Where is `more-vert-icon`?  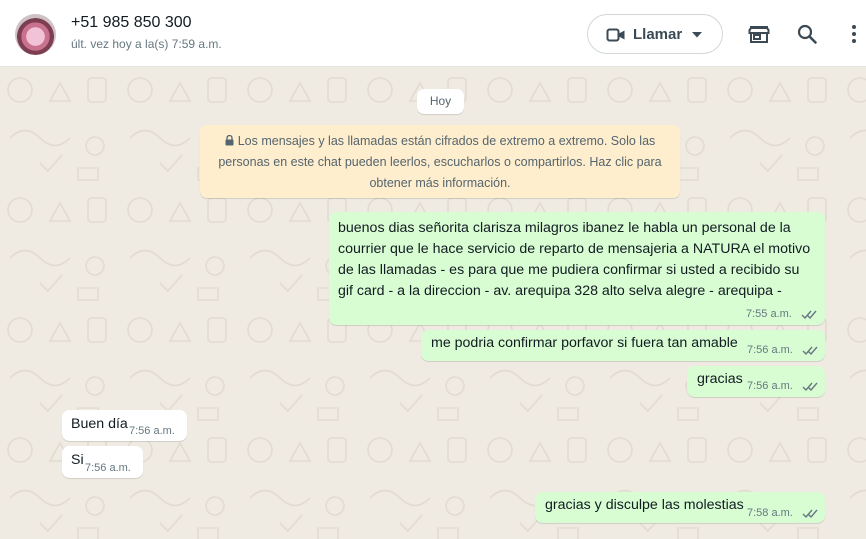 more-vert-icon is located at coordinates (854, 34).